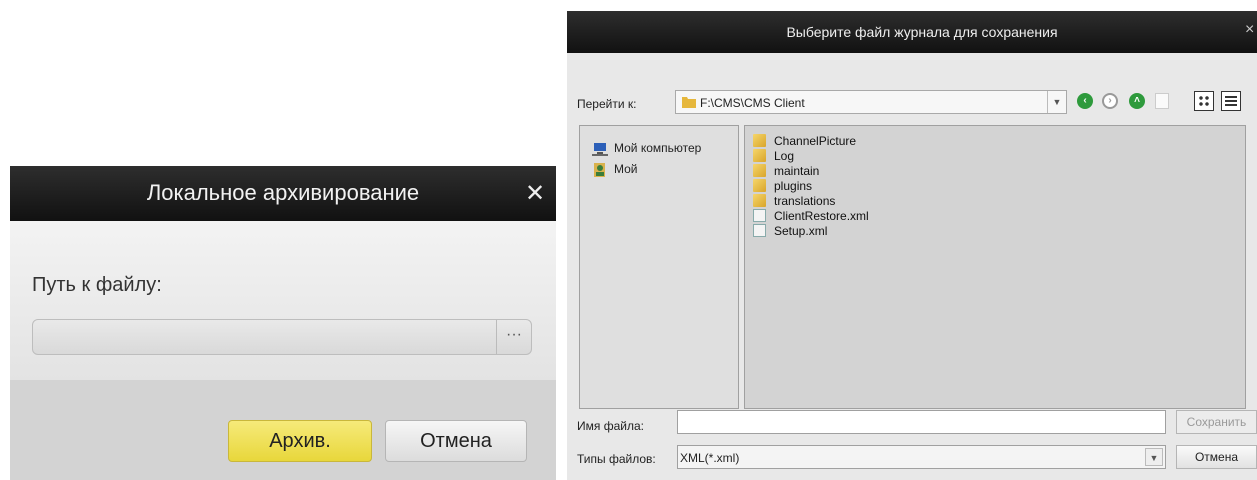 This screenshot has height=480, width=1257. I want to click on list-item: Log, so click(773, 157).